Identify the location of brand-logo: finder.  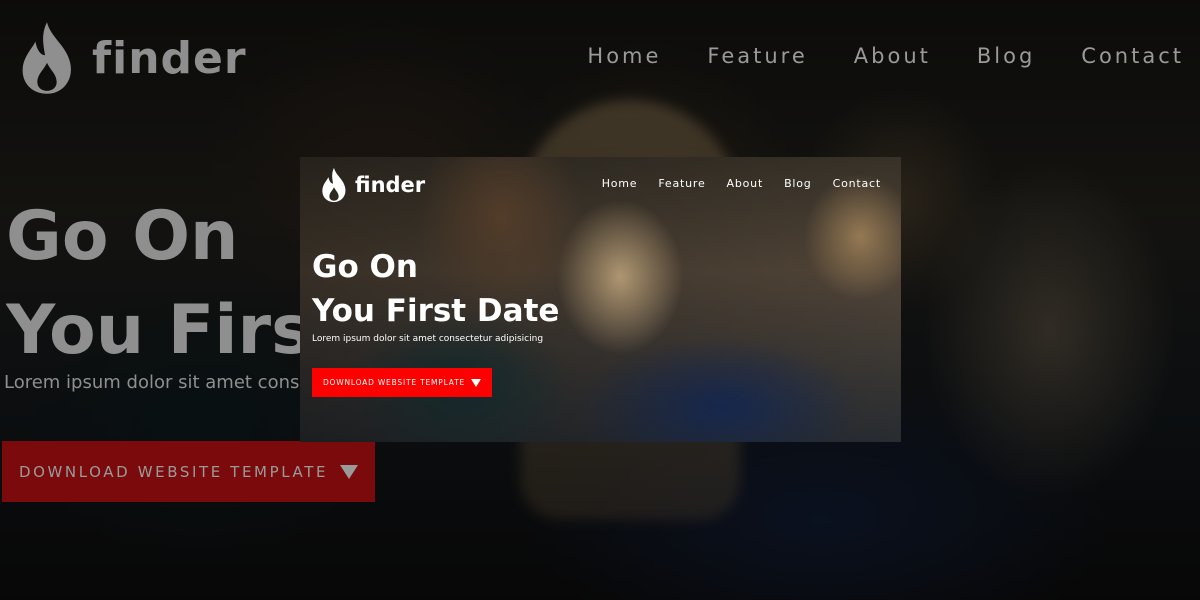
(372, 185).